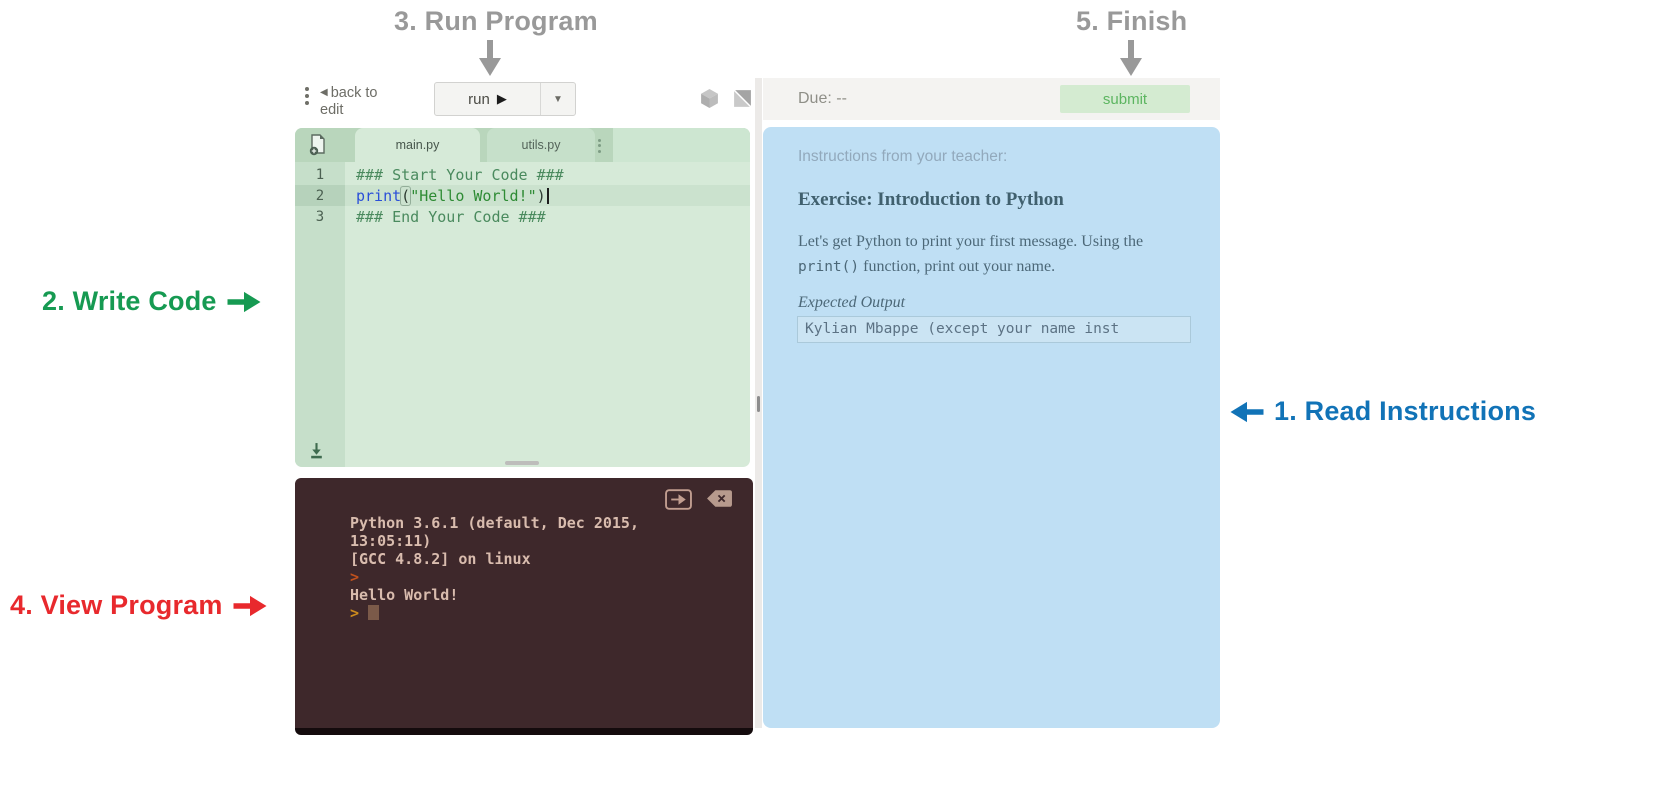 Image resolution: width=1674 pixels, height=810 pixels. I want to click on editor-tab-bar: main.py utils.py, so click(522, 145).